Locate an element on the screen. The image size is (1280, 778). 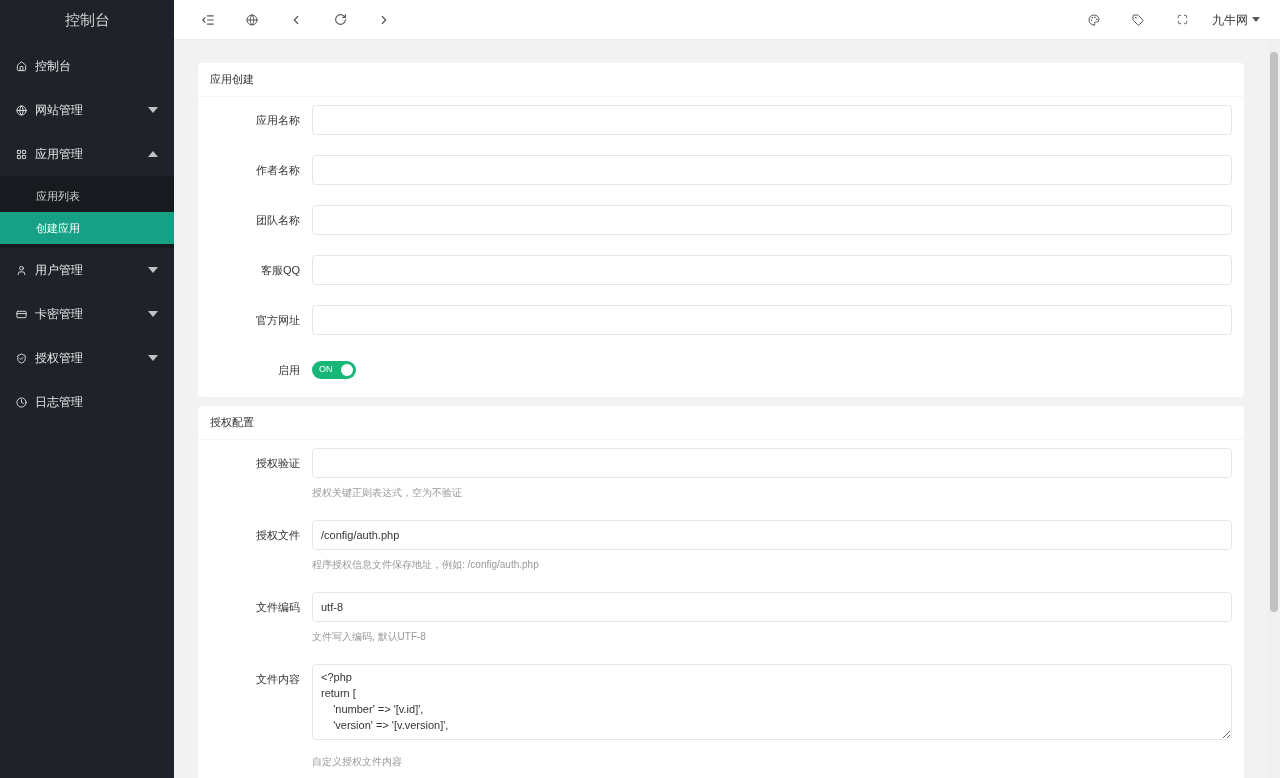
menu-item: 控制台 is located at coordinates (87, 66).